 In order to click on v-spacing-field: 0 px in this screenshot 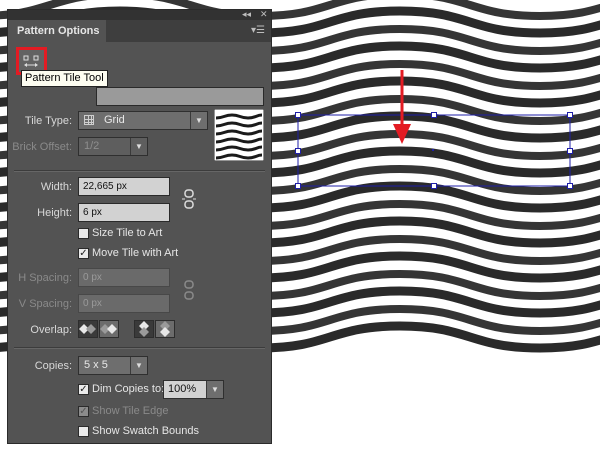, I will do `click(124, 303)`.